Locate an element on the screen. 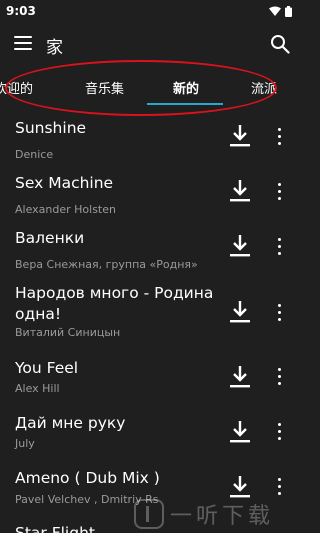 This screenshot has width=320, height=533. status-bar: 9:03 is located at coordinates (150, 11).